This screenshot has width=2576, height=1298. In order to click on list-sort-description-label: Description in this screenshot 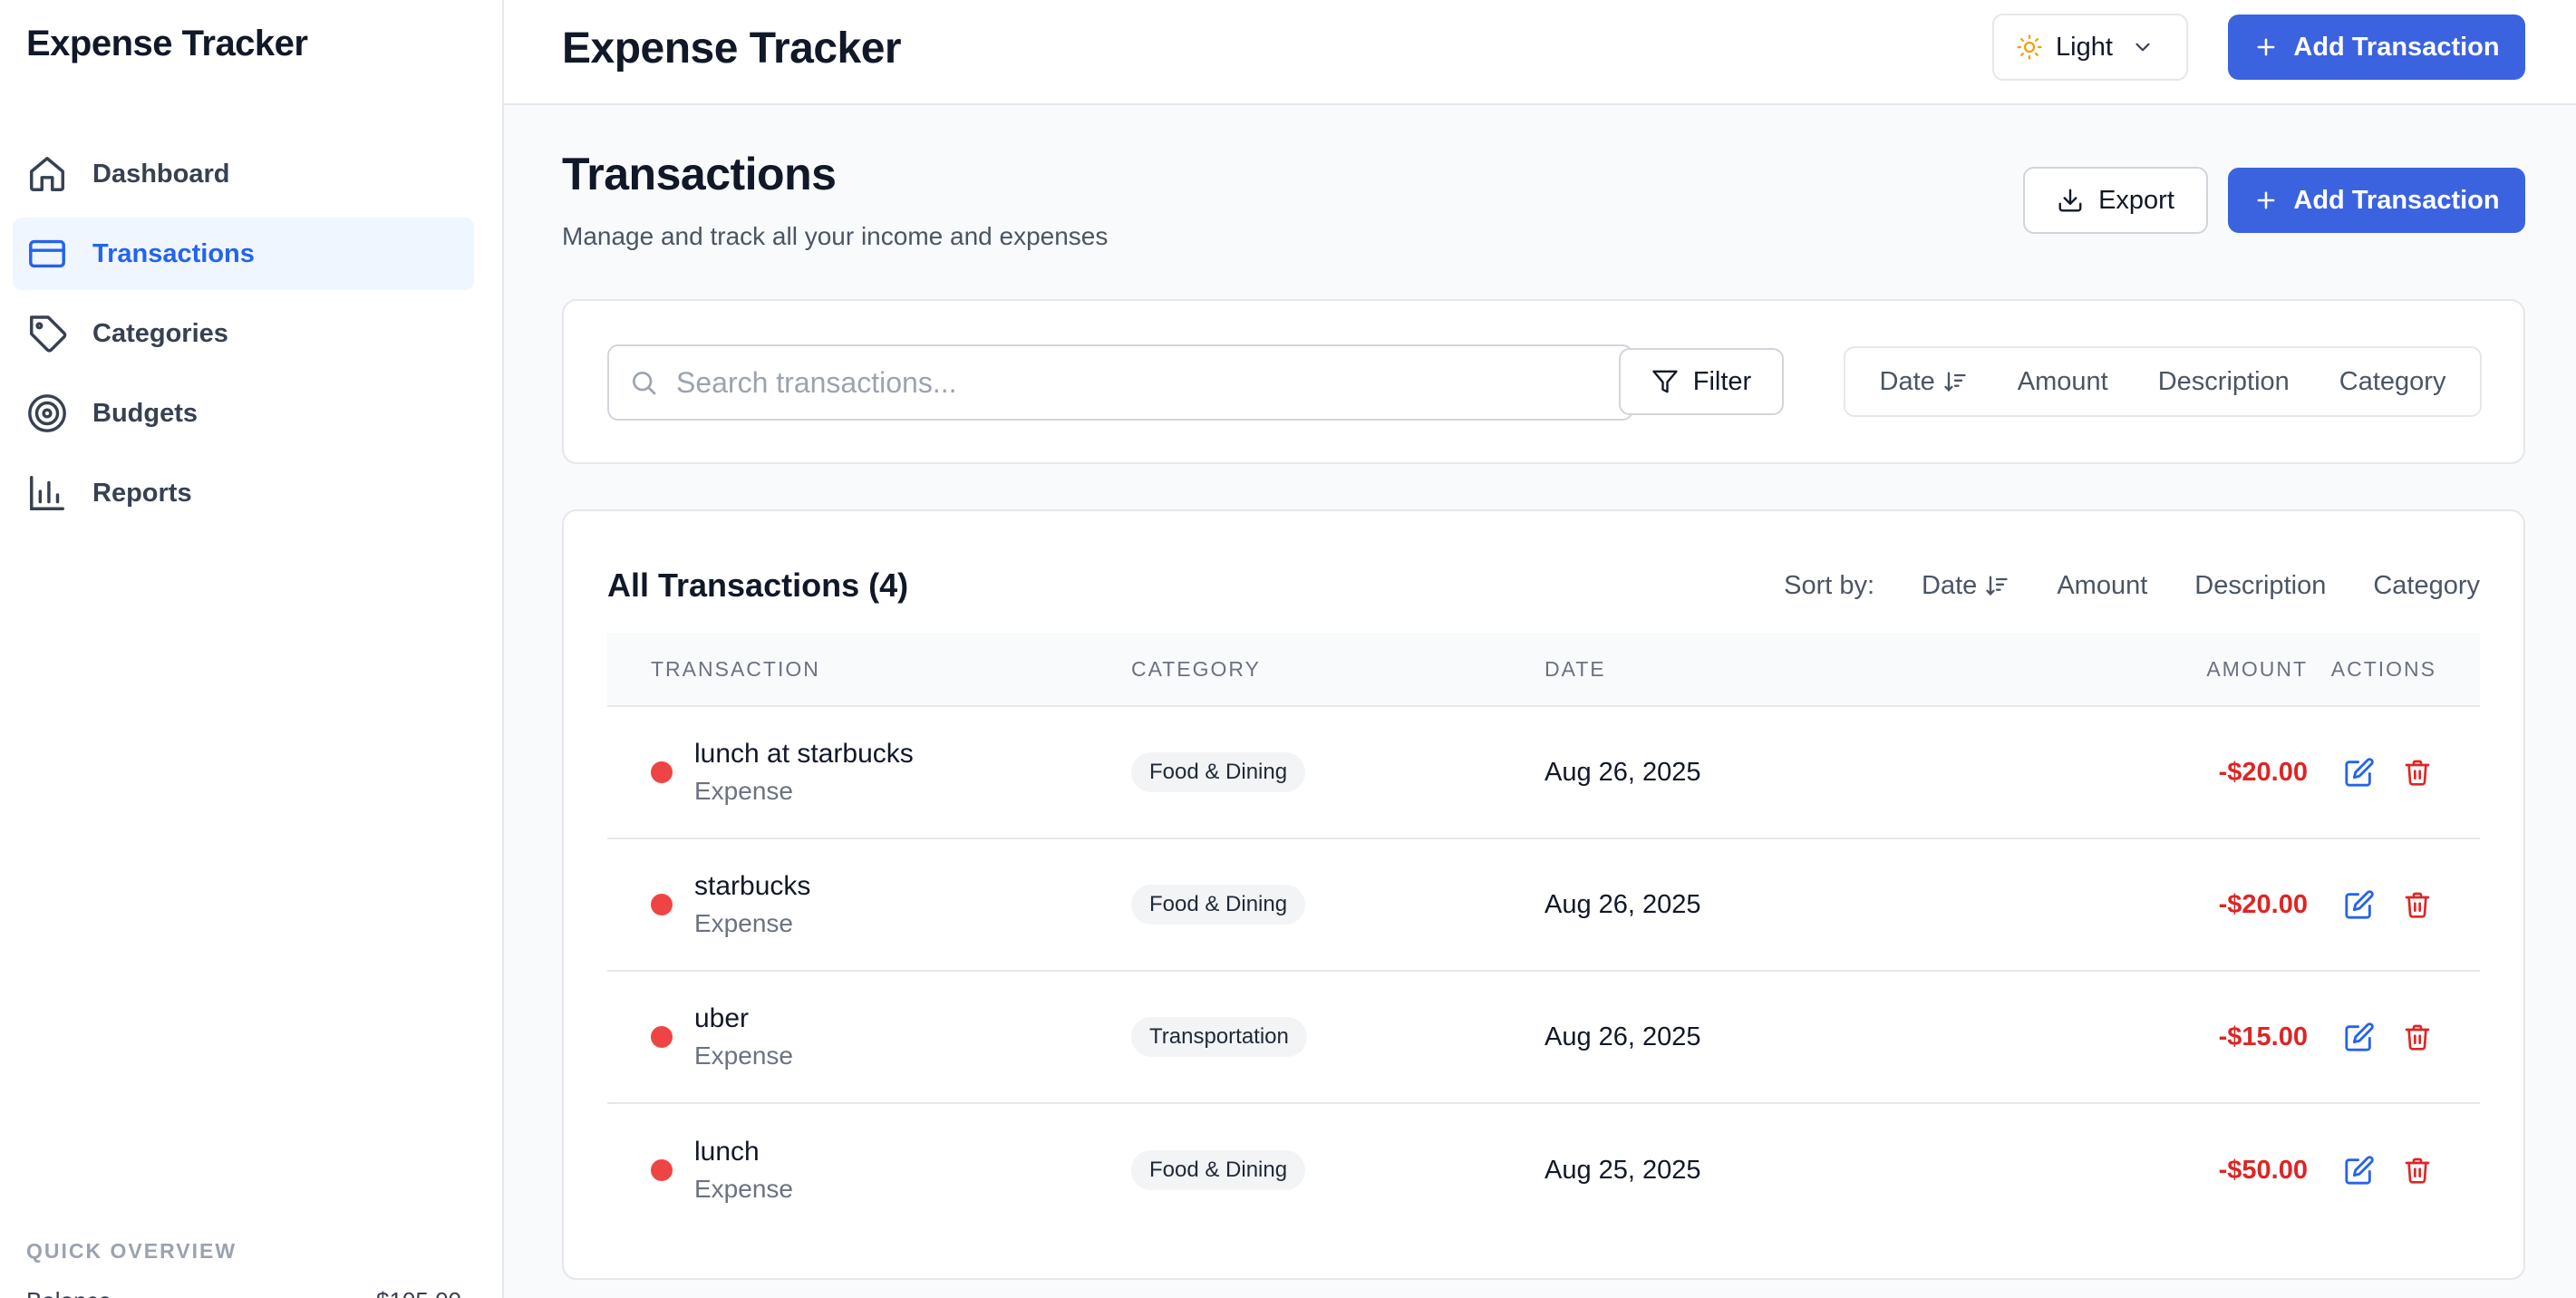, I will do `click(2260, 585)`.